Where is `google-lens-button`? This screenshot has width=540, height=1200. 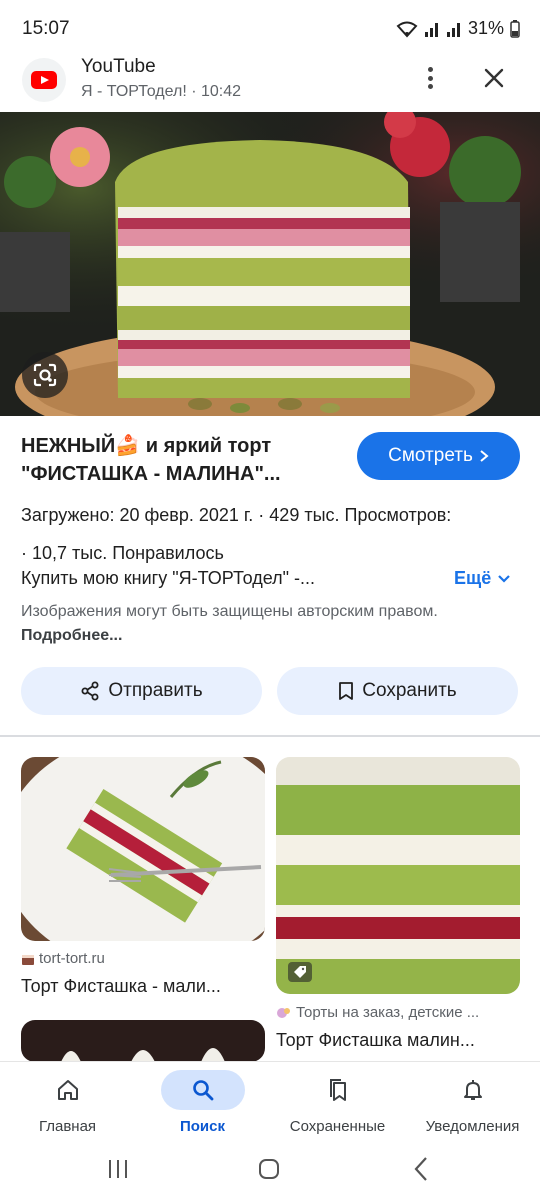 google-lens-button is located at coordinates (45, 375).